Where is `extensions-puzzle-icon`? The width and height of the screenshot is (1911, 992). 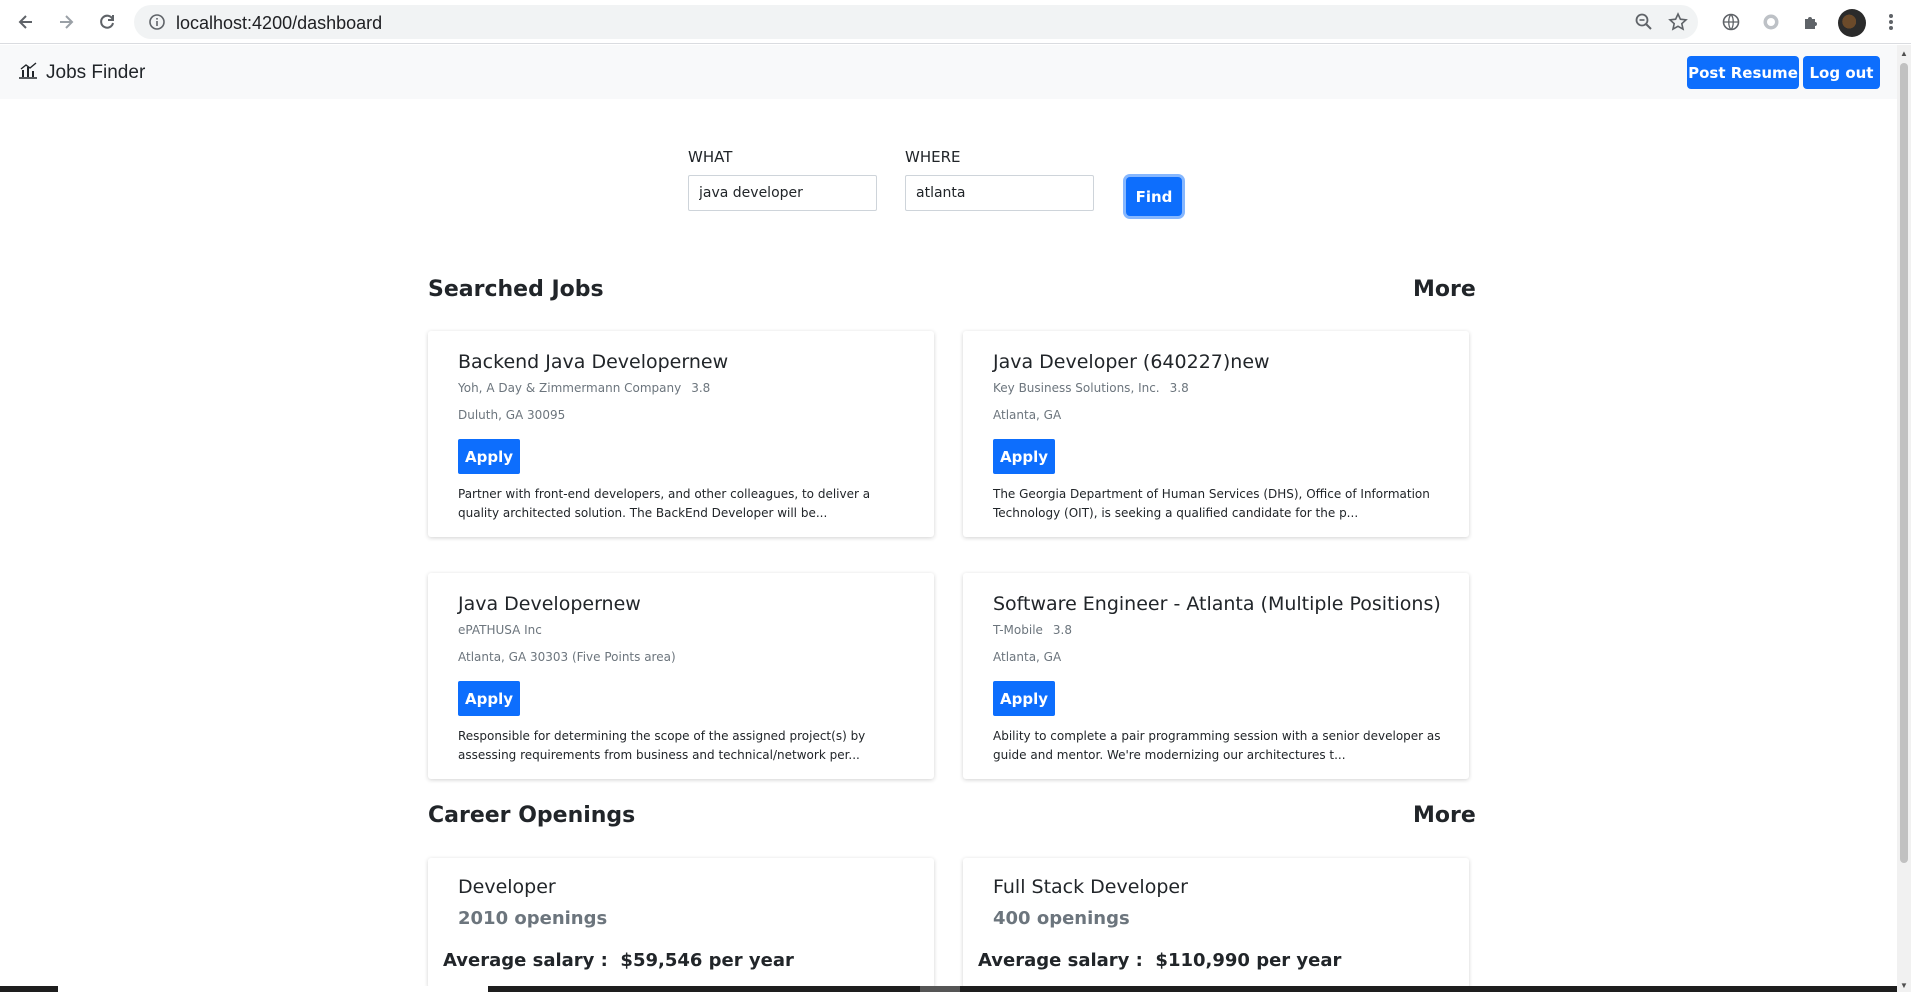 extensions-puzzle-icon is located at coordinates (1811, 22).